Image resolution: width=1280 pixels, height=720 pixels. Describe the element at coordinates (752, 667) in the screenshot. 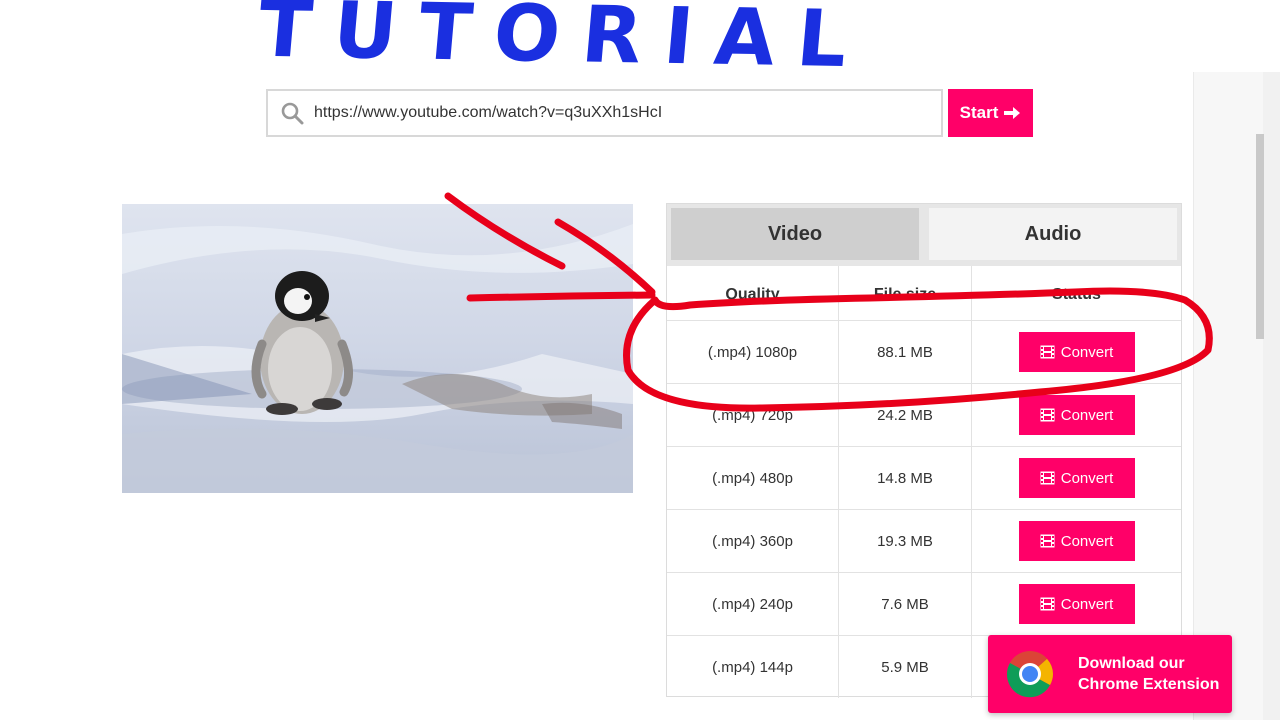

I see `quality-cell: (.mp4) 144p` at that location.